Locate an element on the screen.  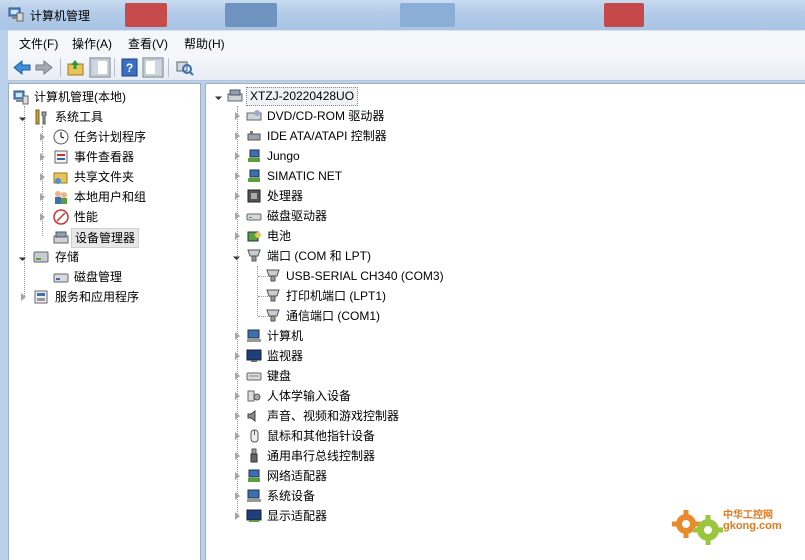
tree-label: 计算机 is located at coordinates (285, 336).